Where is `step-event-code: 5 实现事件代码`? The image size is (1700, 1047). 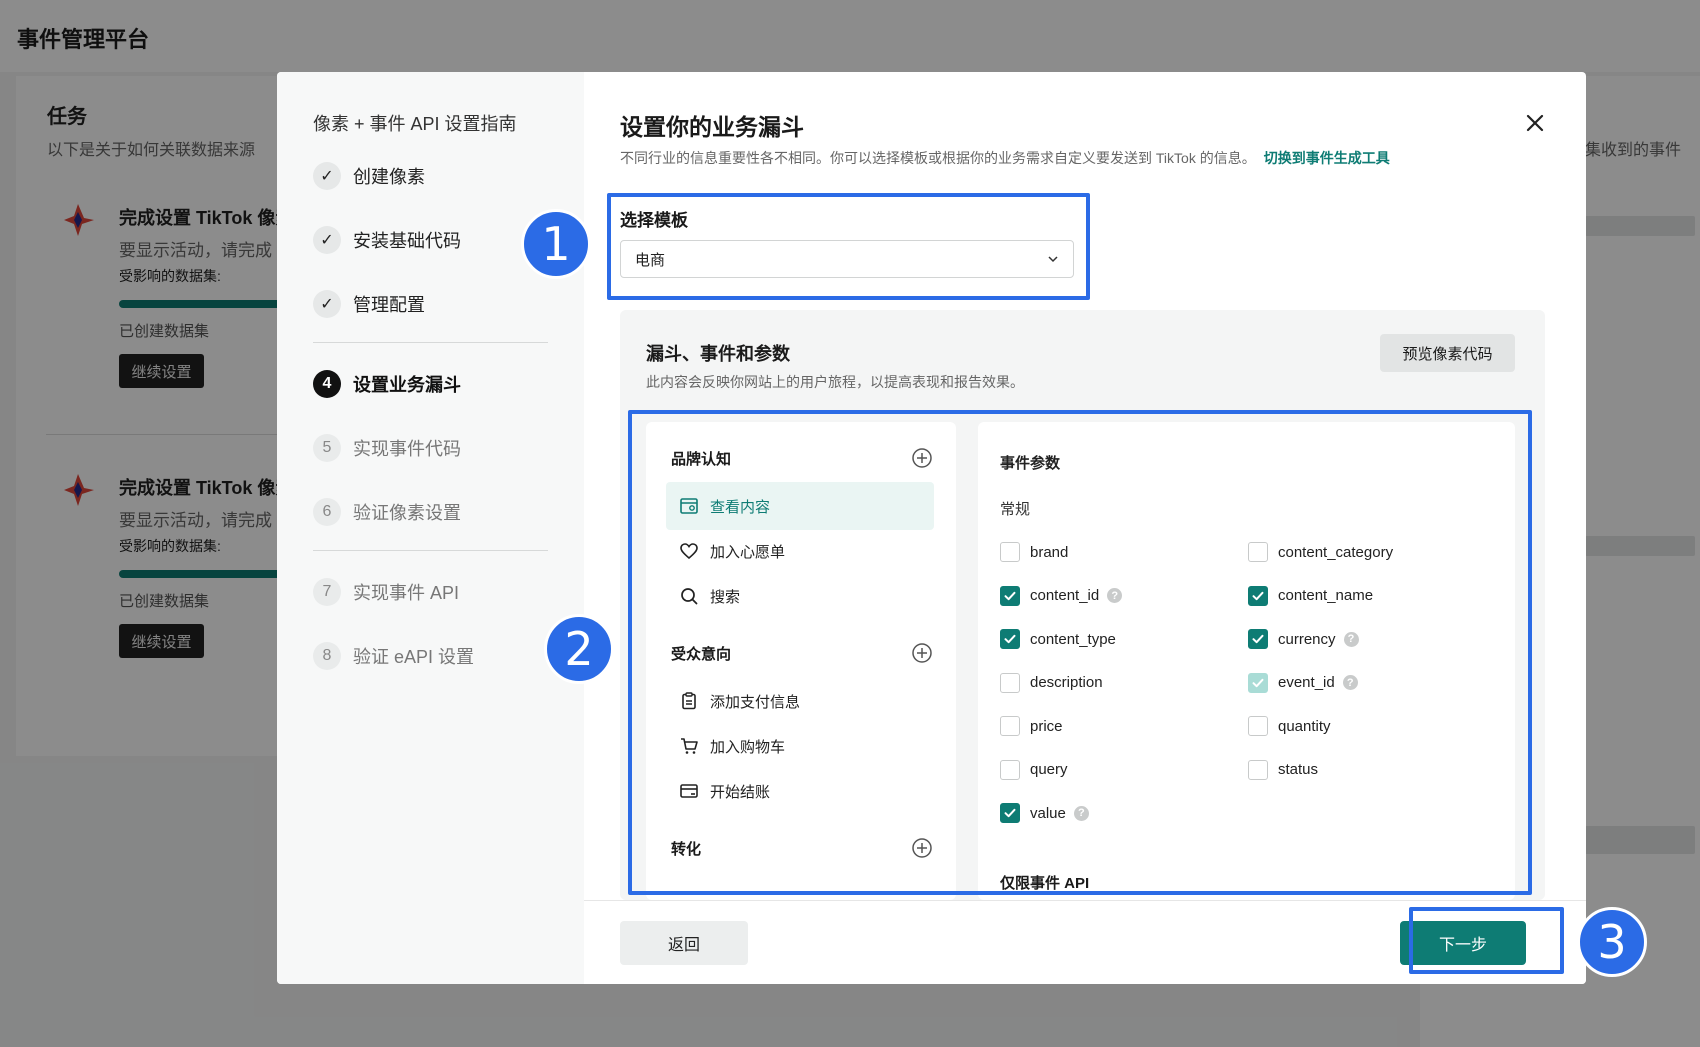 step-event-code: 5 实现事件代码 is located at coordinates (387, 448).